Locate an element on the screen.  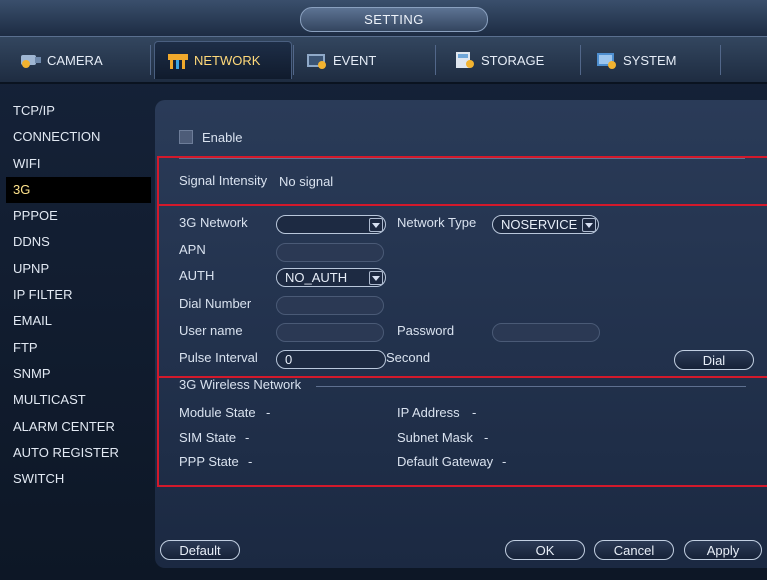
sidebar-item-3g: 3G is located at coordinates (78, 190).